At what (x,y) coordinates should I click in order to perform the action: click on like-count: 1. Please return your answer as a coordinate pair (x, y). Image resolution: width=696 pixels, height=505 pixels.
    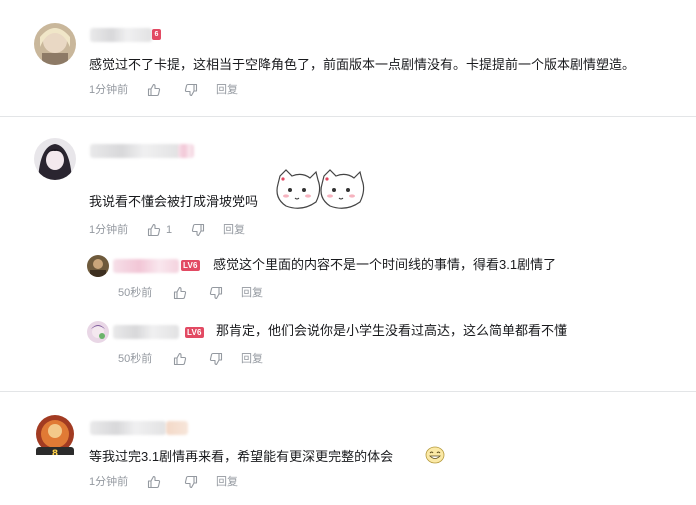
    Looking at the image, I should click on (169, 230).